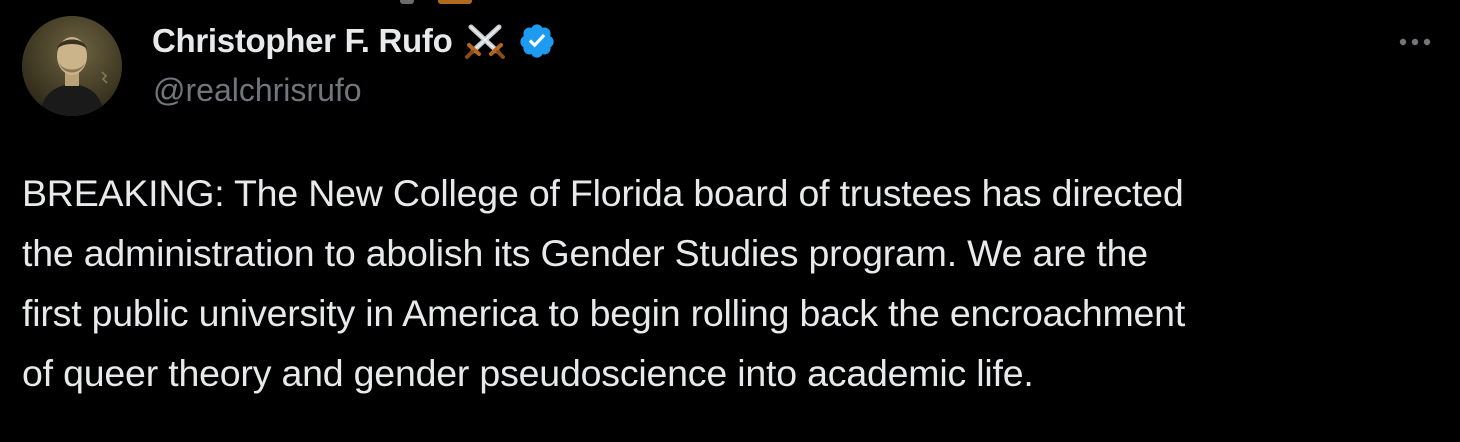  What do you see at coordinates (485, 41) in the screenshot?
I see `crossed-swords-icon` at bounding box center [485, 41].